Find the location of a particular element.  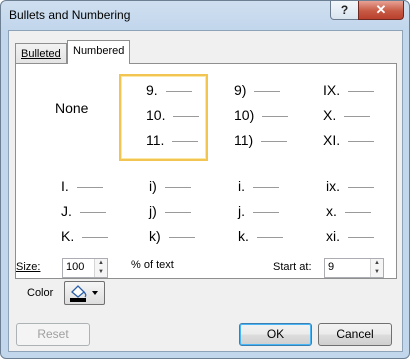

style-option-arabic-period: 9. 10. 11. is located at coordinates (173, 115).